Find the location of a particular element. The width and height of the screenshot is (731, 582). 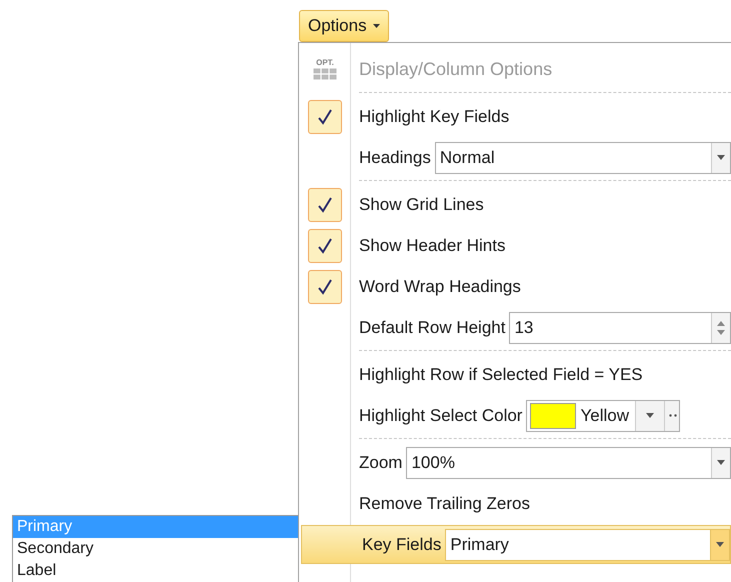

spin-buttons is located at coordinates (720, 327).